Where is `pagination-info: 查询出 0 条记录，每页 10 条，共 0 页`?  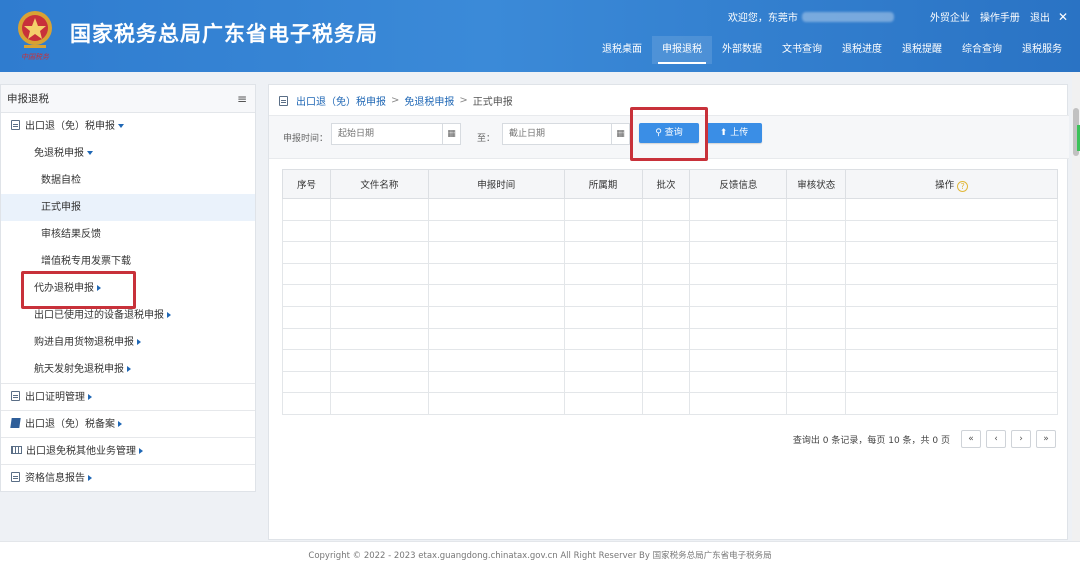 pagination-info: 查询出 0 条记录，每页 10 条，共 0 页 is located at coordinates (871, 440).